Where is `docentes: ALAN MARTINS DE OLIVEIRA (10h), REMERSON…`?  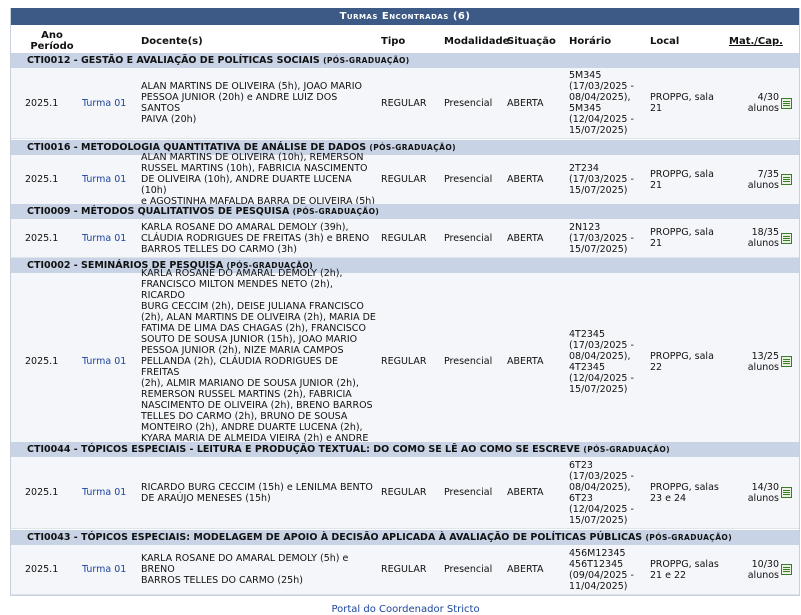
docentes: ALAN MARTINS DE OLIVEIRA (10h), REMERSON… is located at coordinates (258, 179).